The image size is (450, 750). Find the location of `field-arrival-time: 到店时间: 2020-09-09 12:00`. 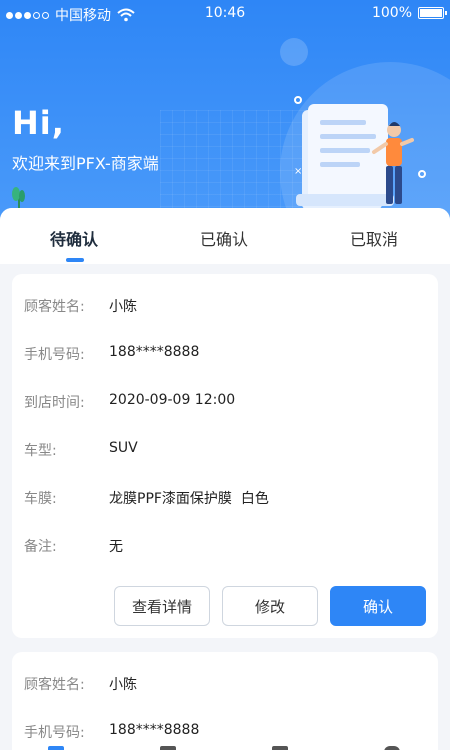

field-arrival-time: 到店时间: 2020-09-09 12:00 is located at coordinates (129, 402).